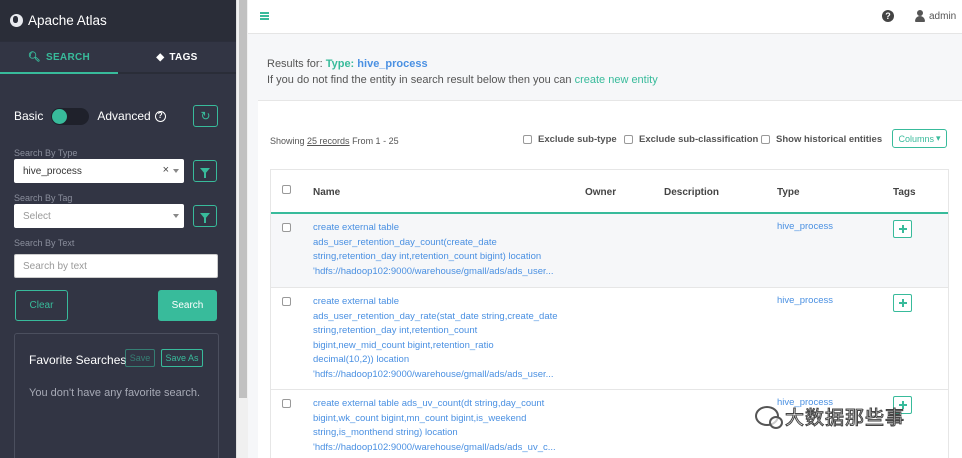  Describe the element at coordinates (264, 16) in the screenshot. I see `menu-icon` at that location.